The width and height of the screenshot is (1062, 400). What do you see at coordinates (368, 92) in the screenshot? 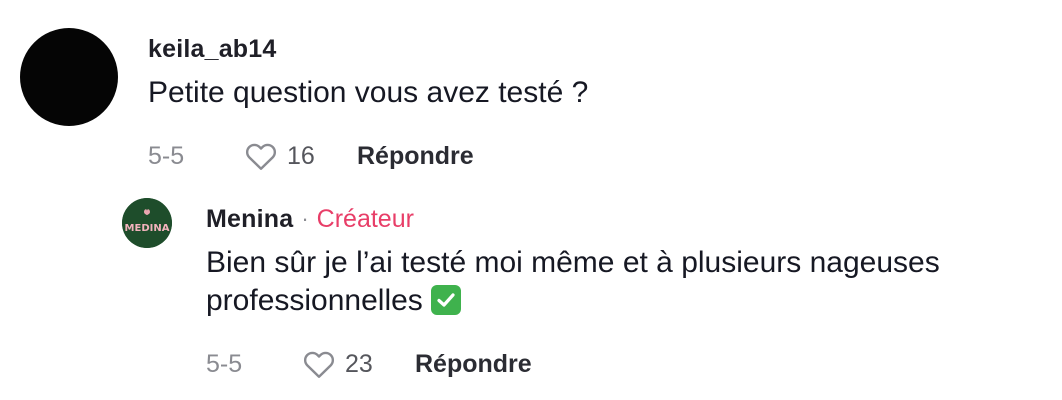
I see `comment-text: Petite question vous avez testé ?` at bounding box center [368, 92].